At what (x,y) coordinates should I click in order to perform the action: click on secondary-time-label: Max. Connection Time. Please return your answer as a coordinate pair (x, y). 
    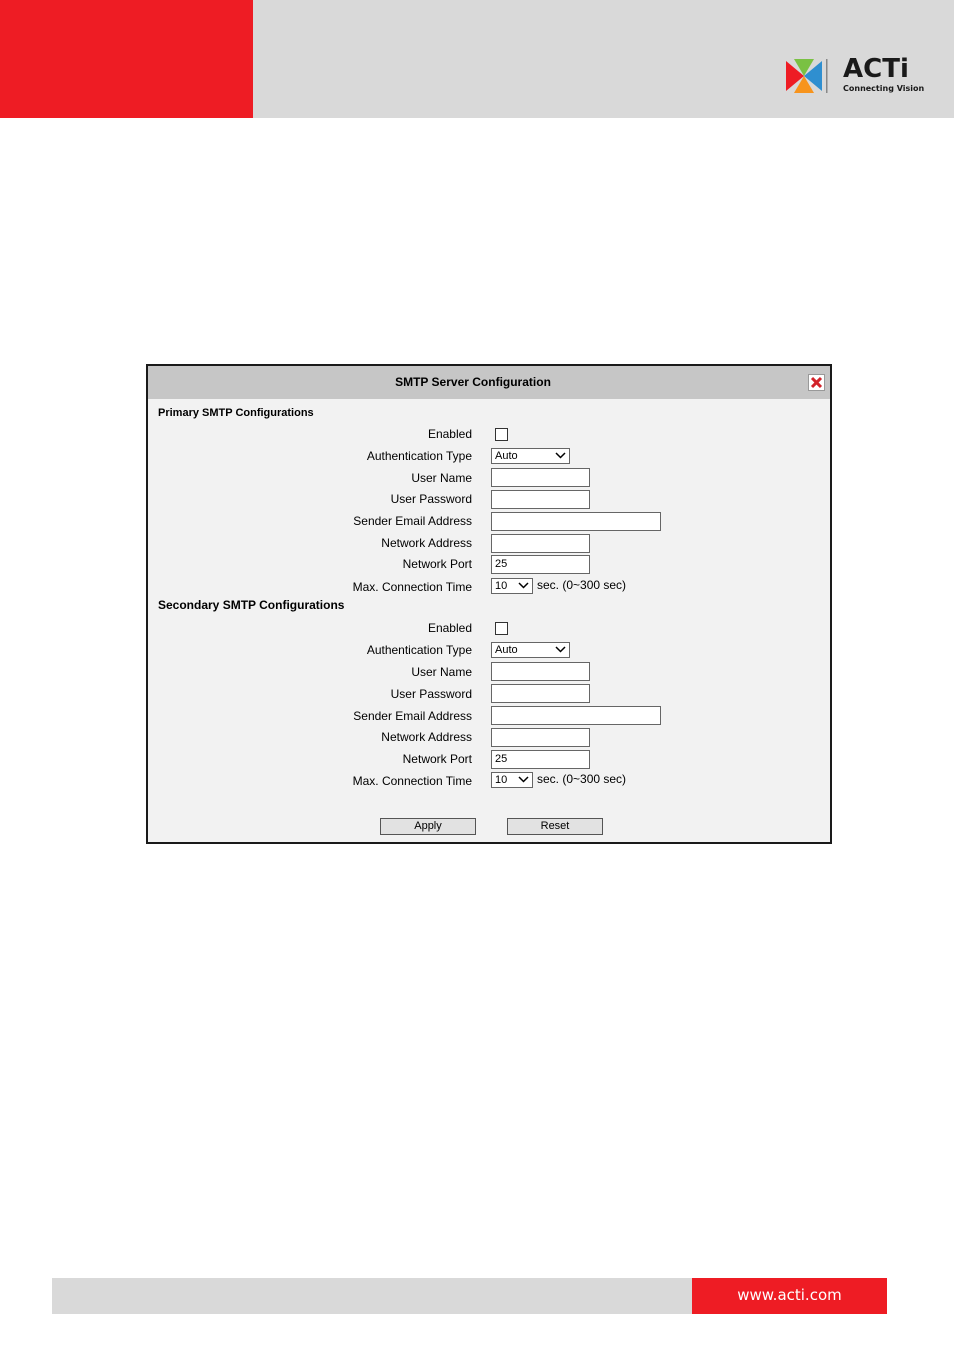
    Looking at the image, I should click on (412, 781).